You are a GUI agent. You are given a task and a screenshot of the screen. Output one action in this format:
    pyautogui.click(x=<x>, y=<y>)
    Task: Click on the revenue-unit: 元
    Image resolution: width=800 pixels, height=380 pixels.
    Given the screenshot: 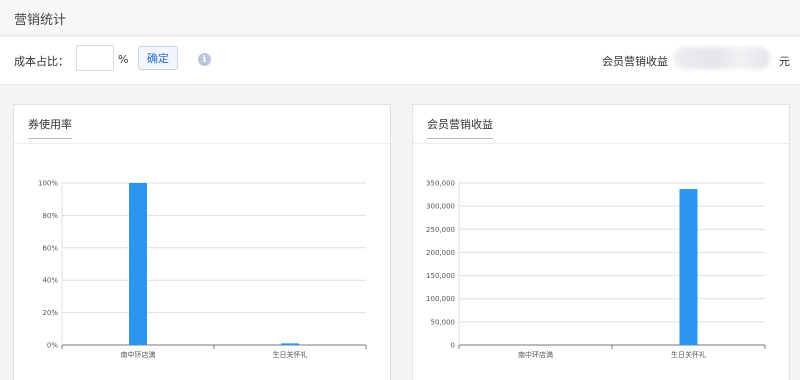 What is the action you would take?
    pyautogui.click(x=784, y=61)
    